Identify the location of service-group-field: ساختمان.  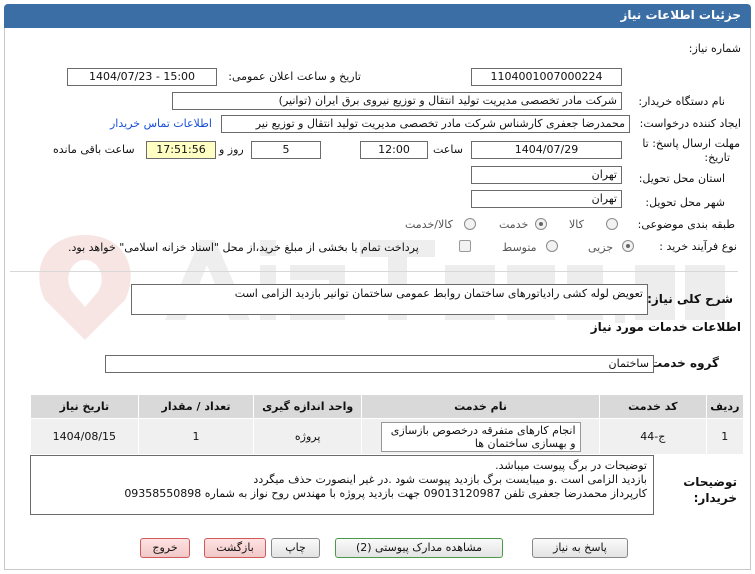
(379, 364).